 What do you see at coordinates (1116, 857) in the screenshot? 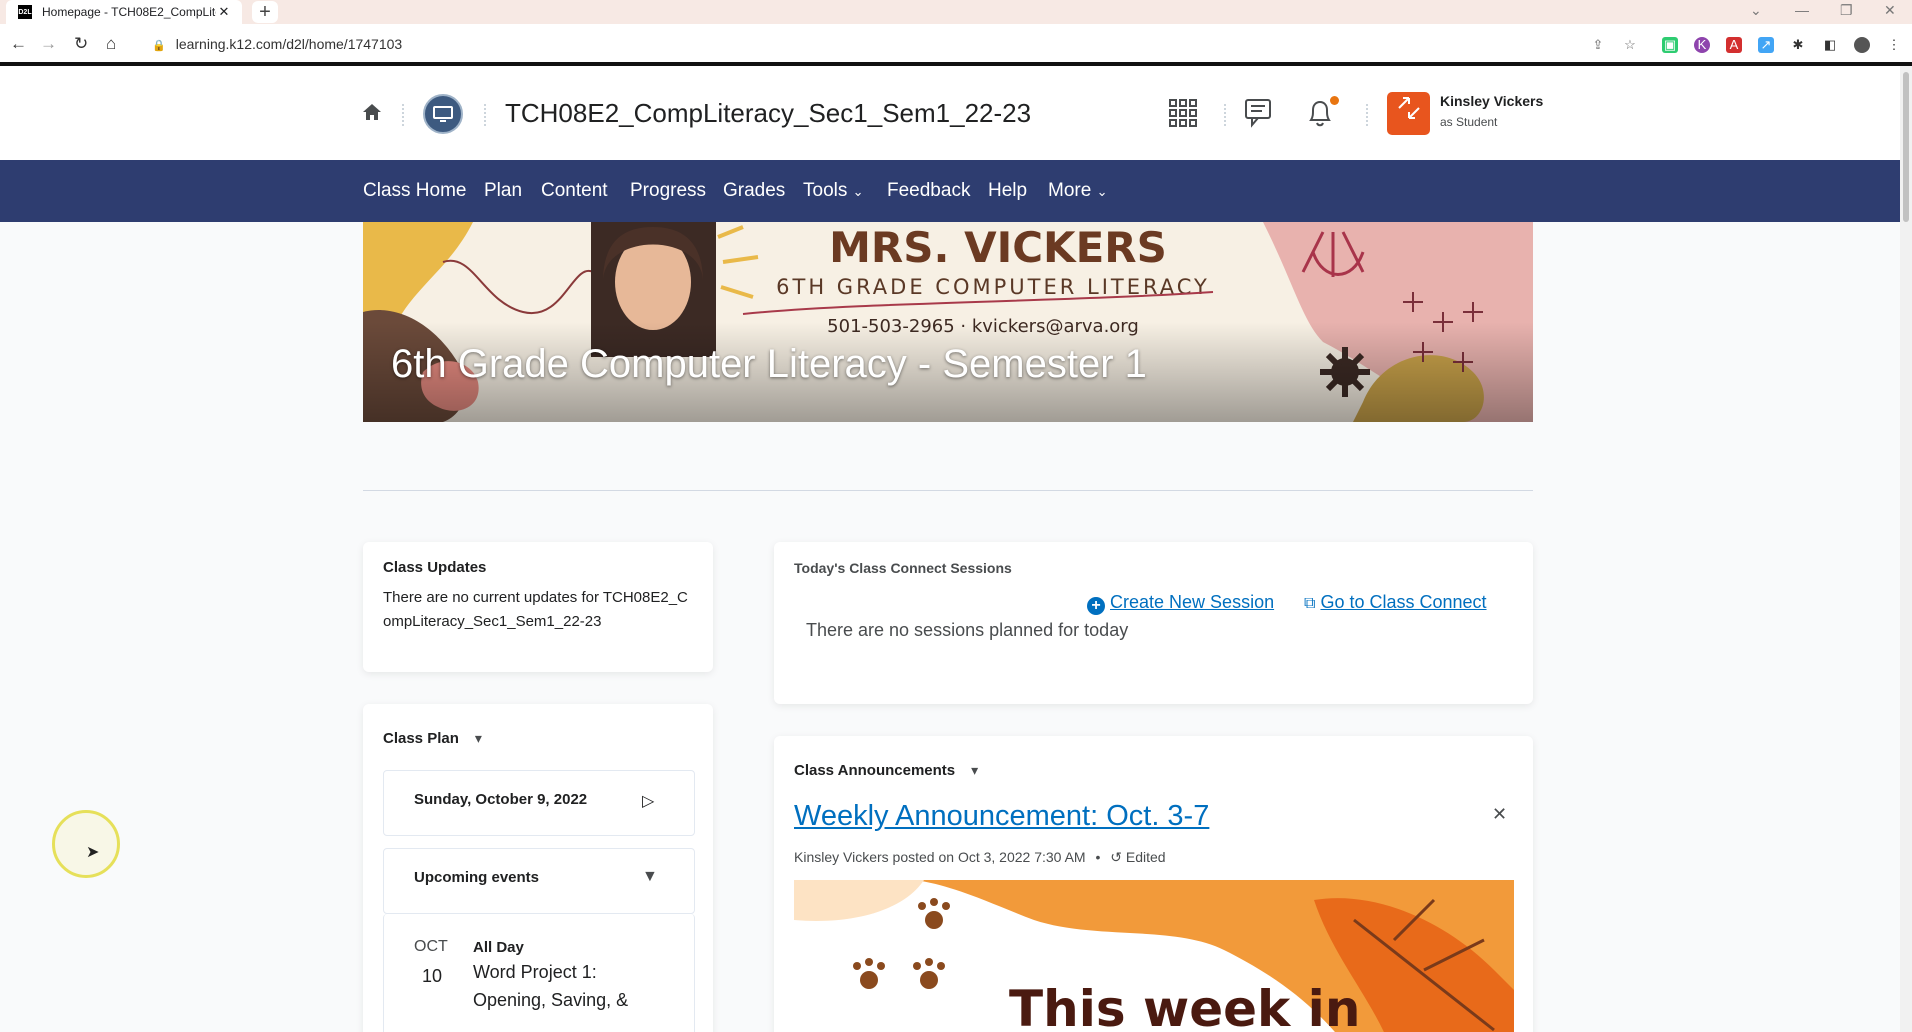
I see `history-icon: ↺` at bounding box center [1116, 857].